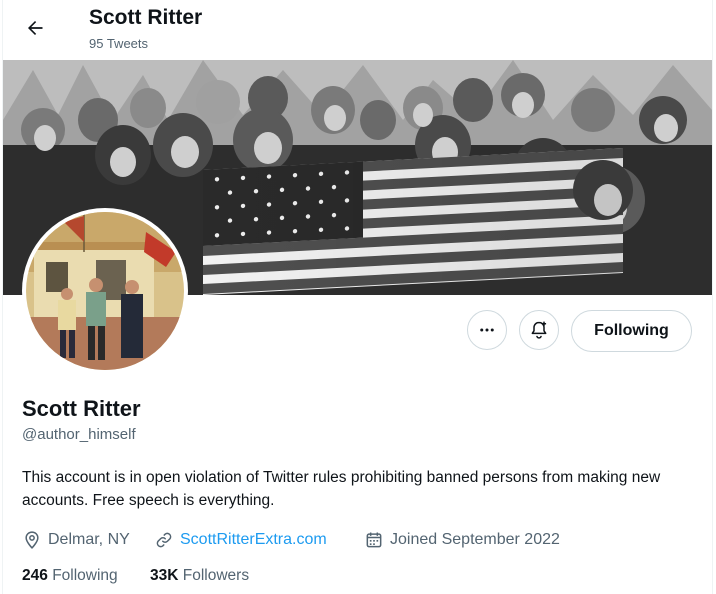 Image resolution: width=716 pixels, height=594 pixels. I want to click on following-label: Following, so click(85, 575).